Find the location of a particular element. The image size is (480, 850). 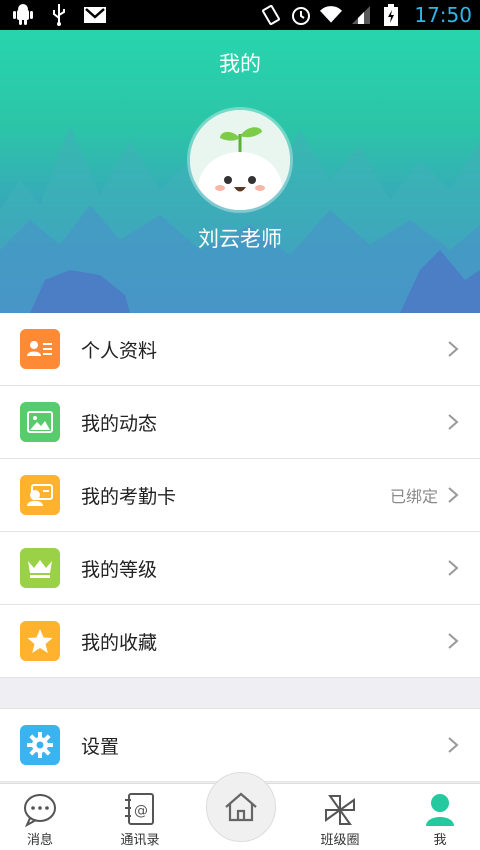

menu-item-label: 我的考勤卡 is located at coordinates (129, 496).